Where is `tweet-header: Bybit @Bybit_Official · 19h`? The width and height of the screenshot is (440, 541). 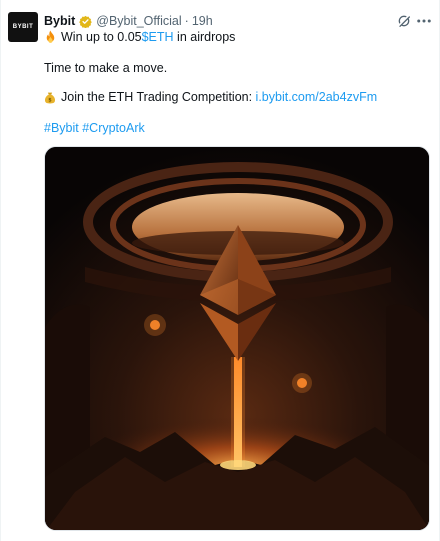 tweet-header: Bybit @Bybit_Official · 19h is located at coordinates (128, 21).